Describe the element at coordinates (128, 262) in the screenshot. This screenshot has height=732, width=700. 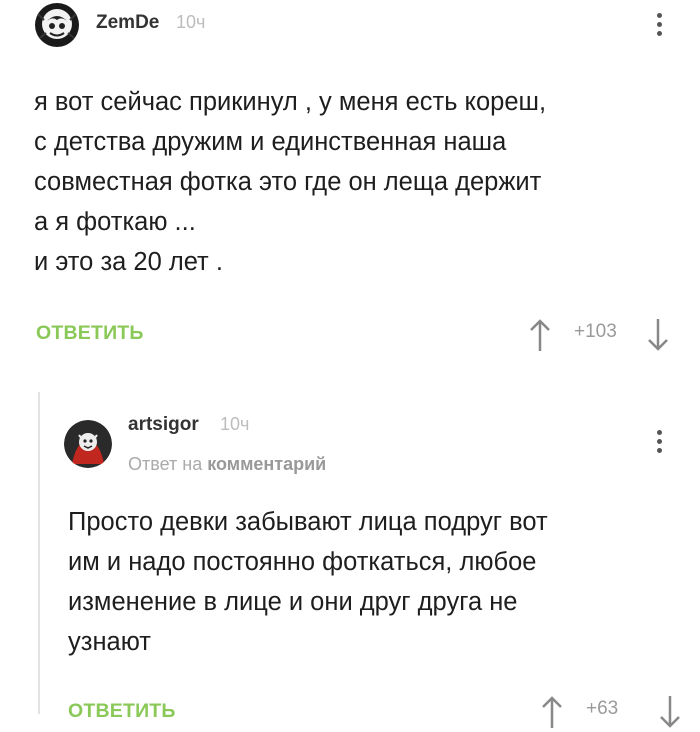
I see `comment-text-line: и это за 20 лет .` at that location.